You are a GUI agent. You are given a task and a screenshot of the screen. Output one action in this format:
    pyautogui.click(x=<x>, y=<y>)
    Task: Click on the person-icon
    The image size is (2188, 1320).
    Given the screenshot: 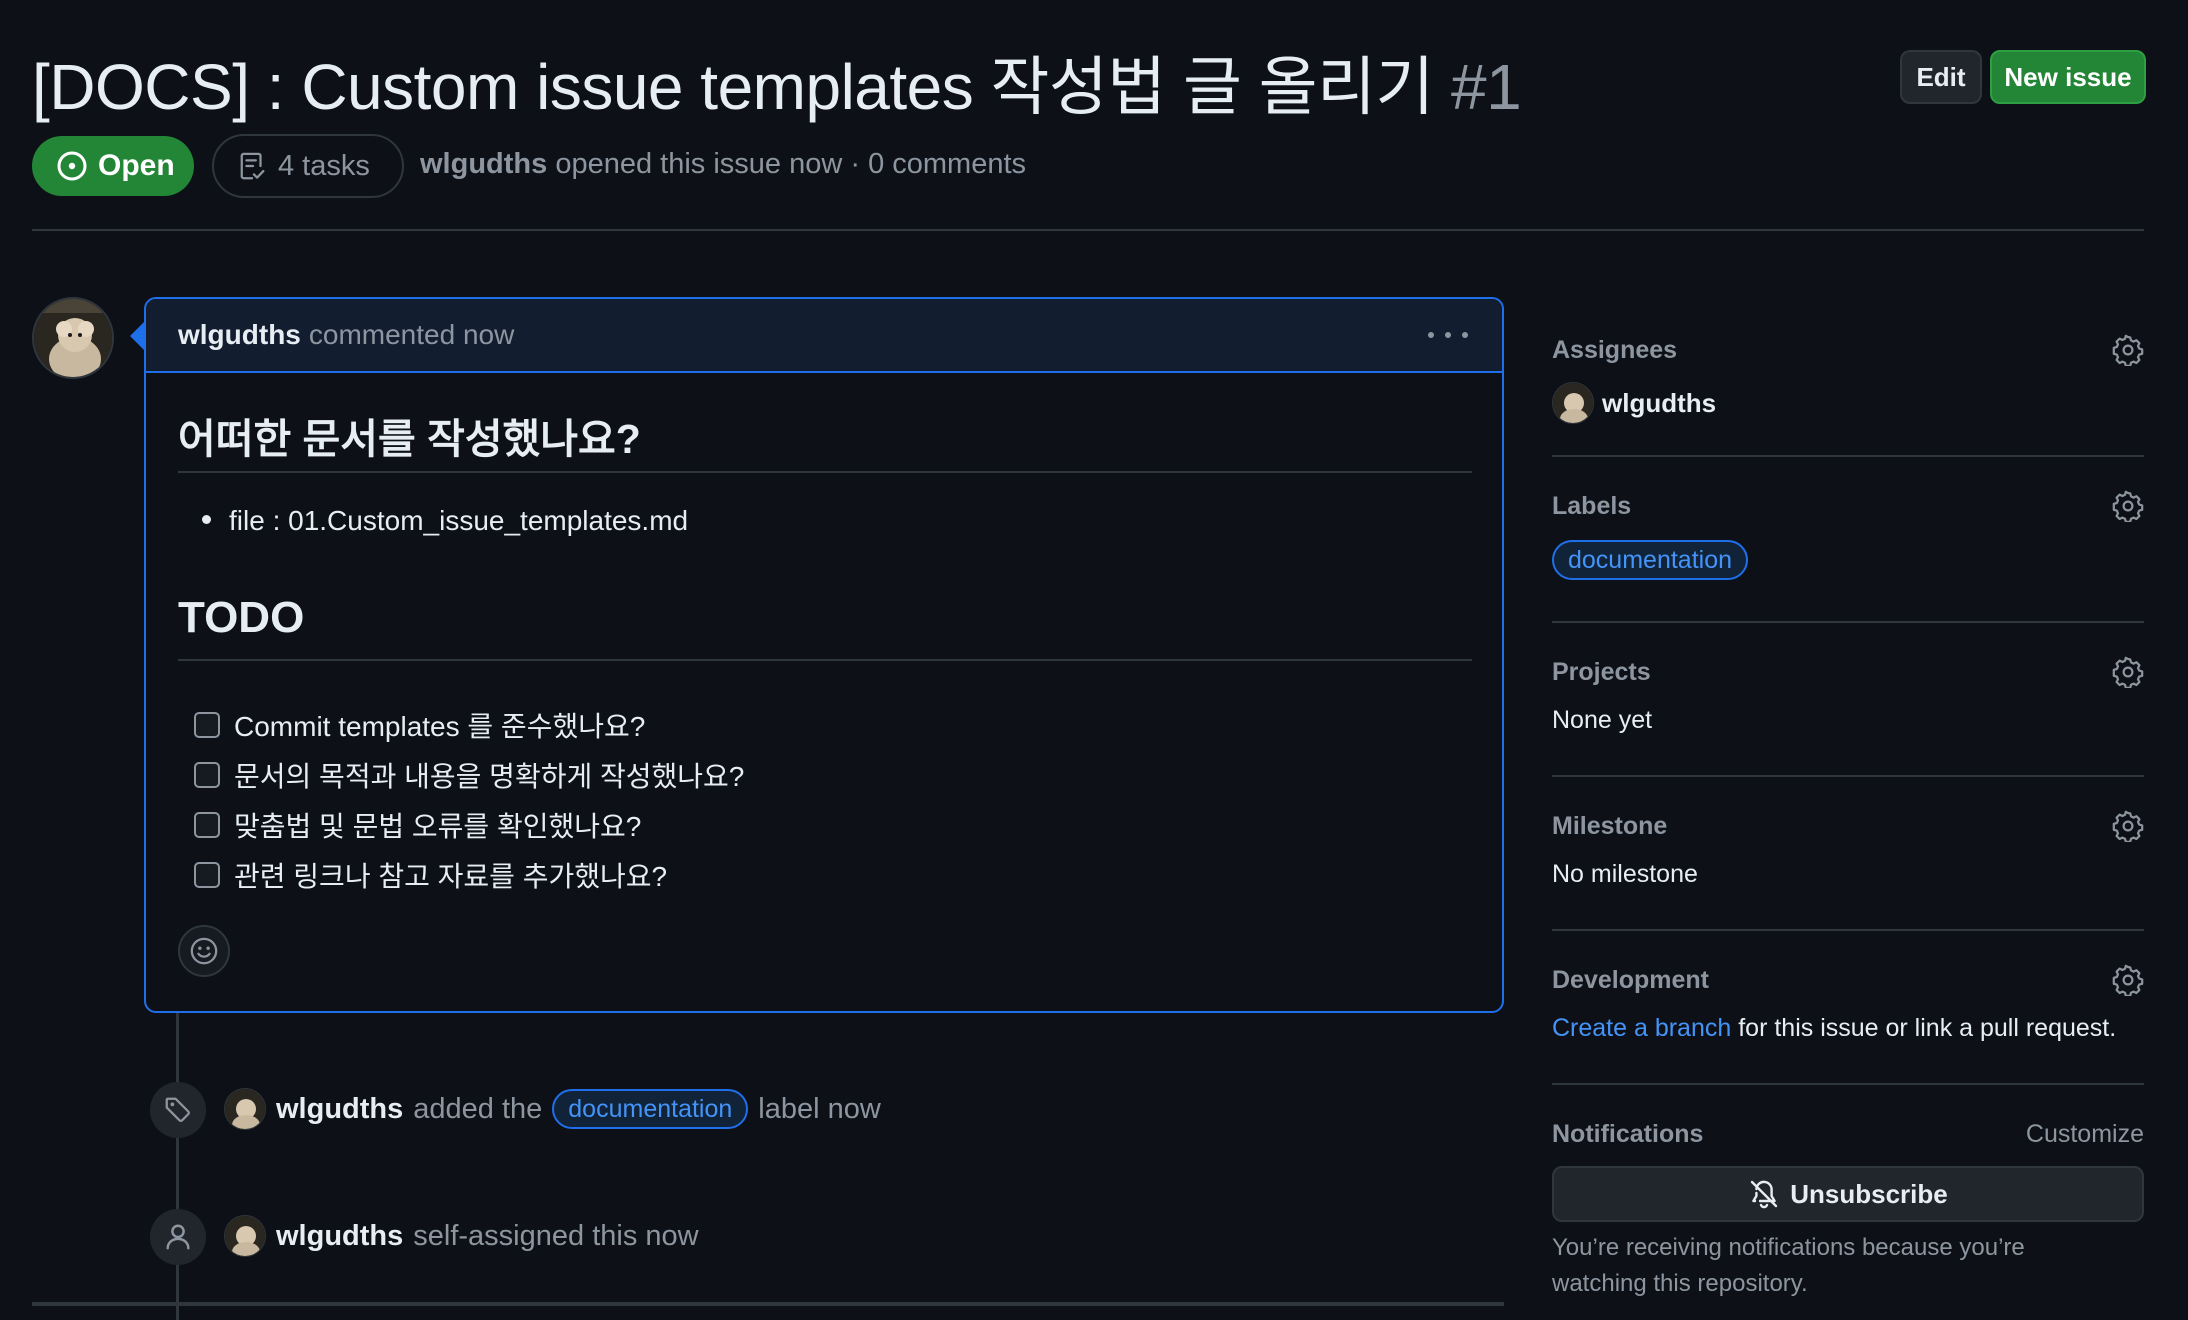 What is the action you would take?
    pyautogui.click(x=178, y=1237)
    